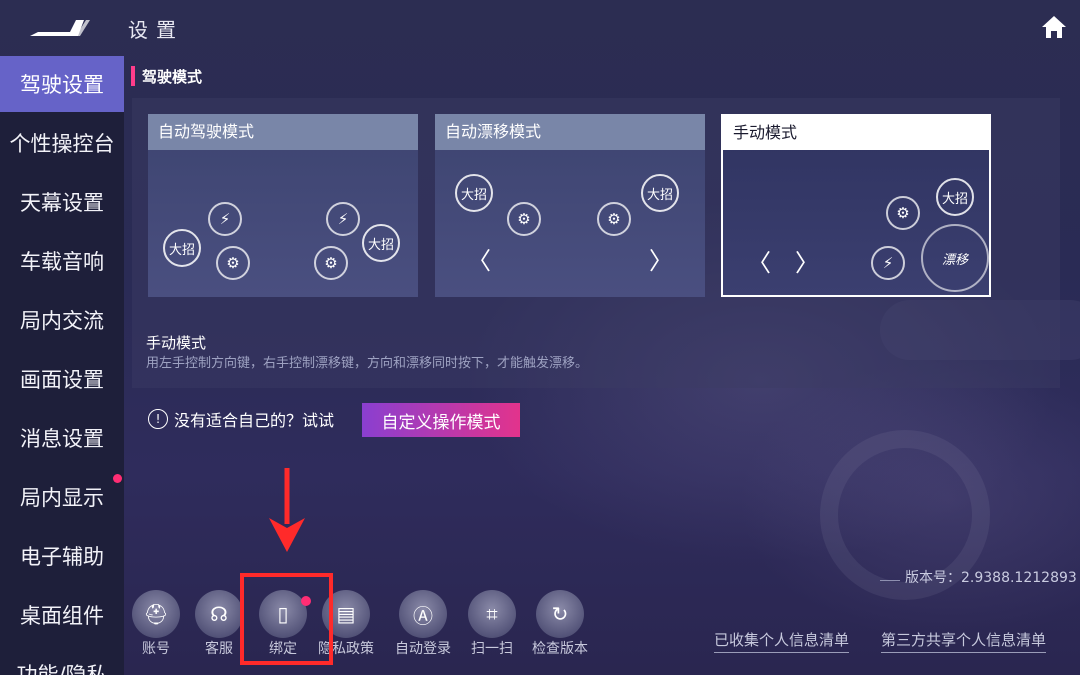  What do you see at coordinates (62, 202) in the screenshot?
I see `sidebar-item-canopy: 天幕设置` at bounding box center [62, 202].